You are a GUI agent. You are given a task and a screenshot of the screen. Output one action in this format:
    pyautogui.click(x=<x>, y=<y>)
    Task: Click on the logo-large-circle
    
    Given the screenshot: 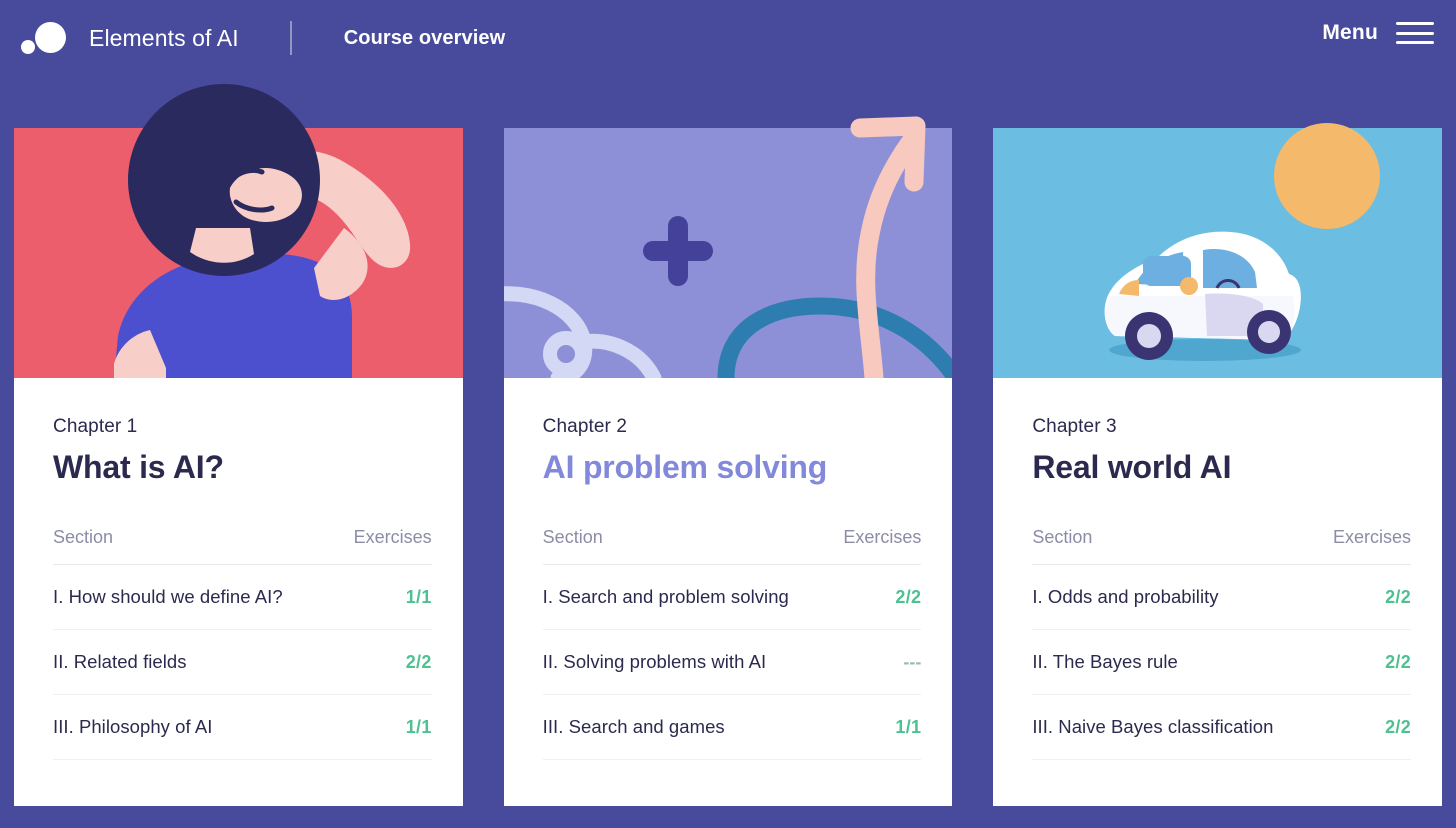 What is the action you would take?
    pyautogui.click(x=50, y=37)
    